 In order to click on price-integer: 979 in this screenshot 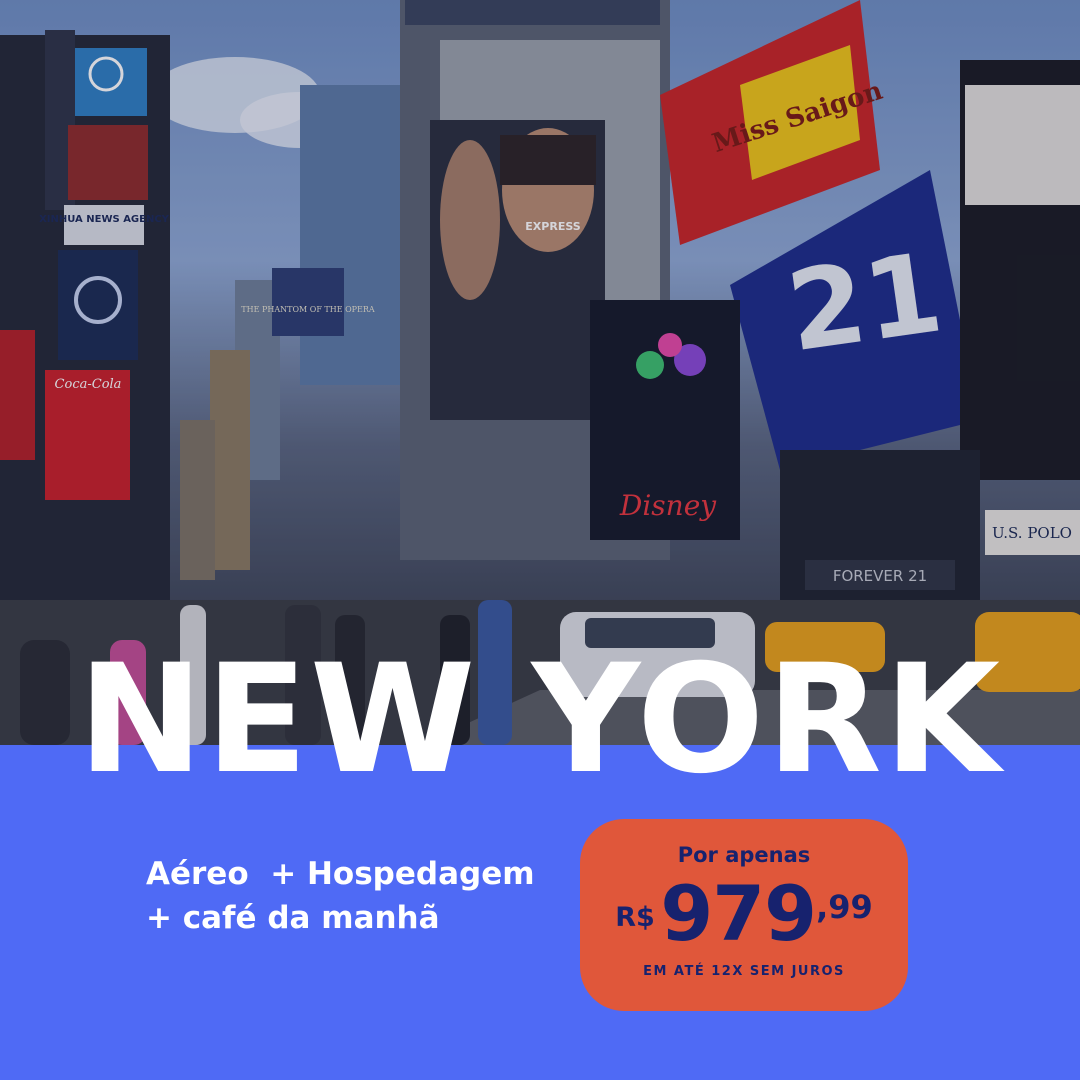, I will do `click(738, 913)`.